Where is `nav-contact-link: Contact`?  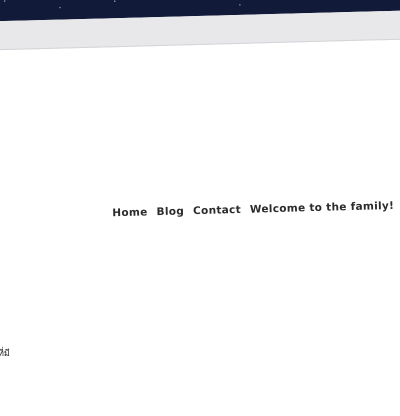 nav-contact-link: Contact is located at coordinates (217, 210).